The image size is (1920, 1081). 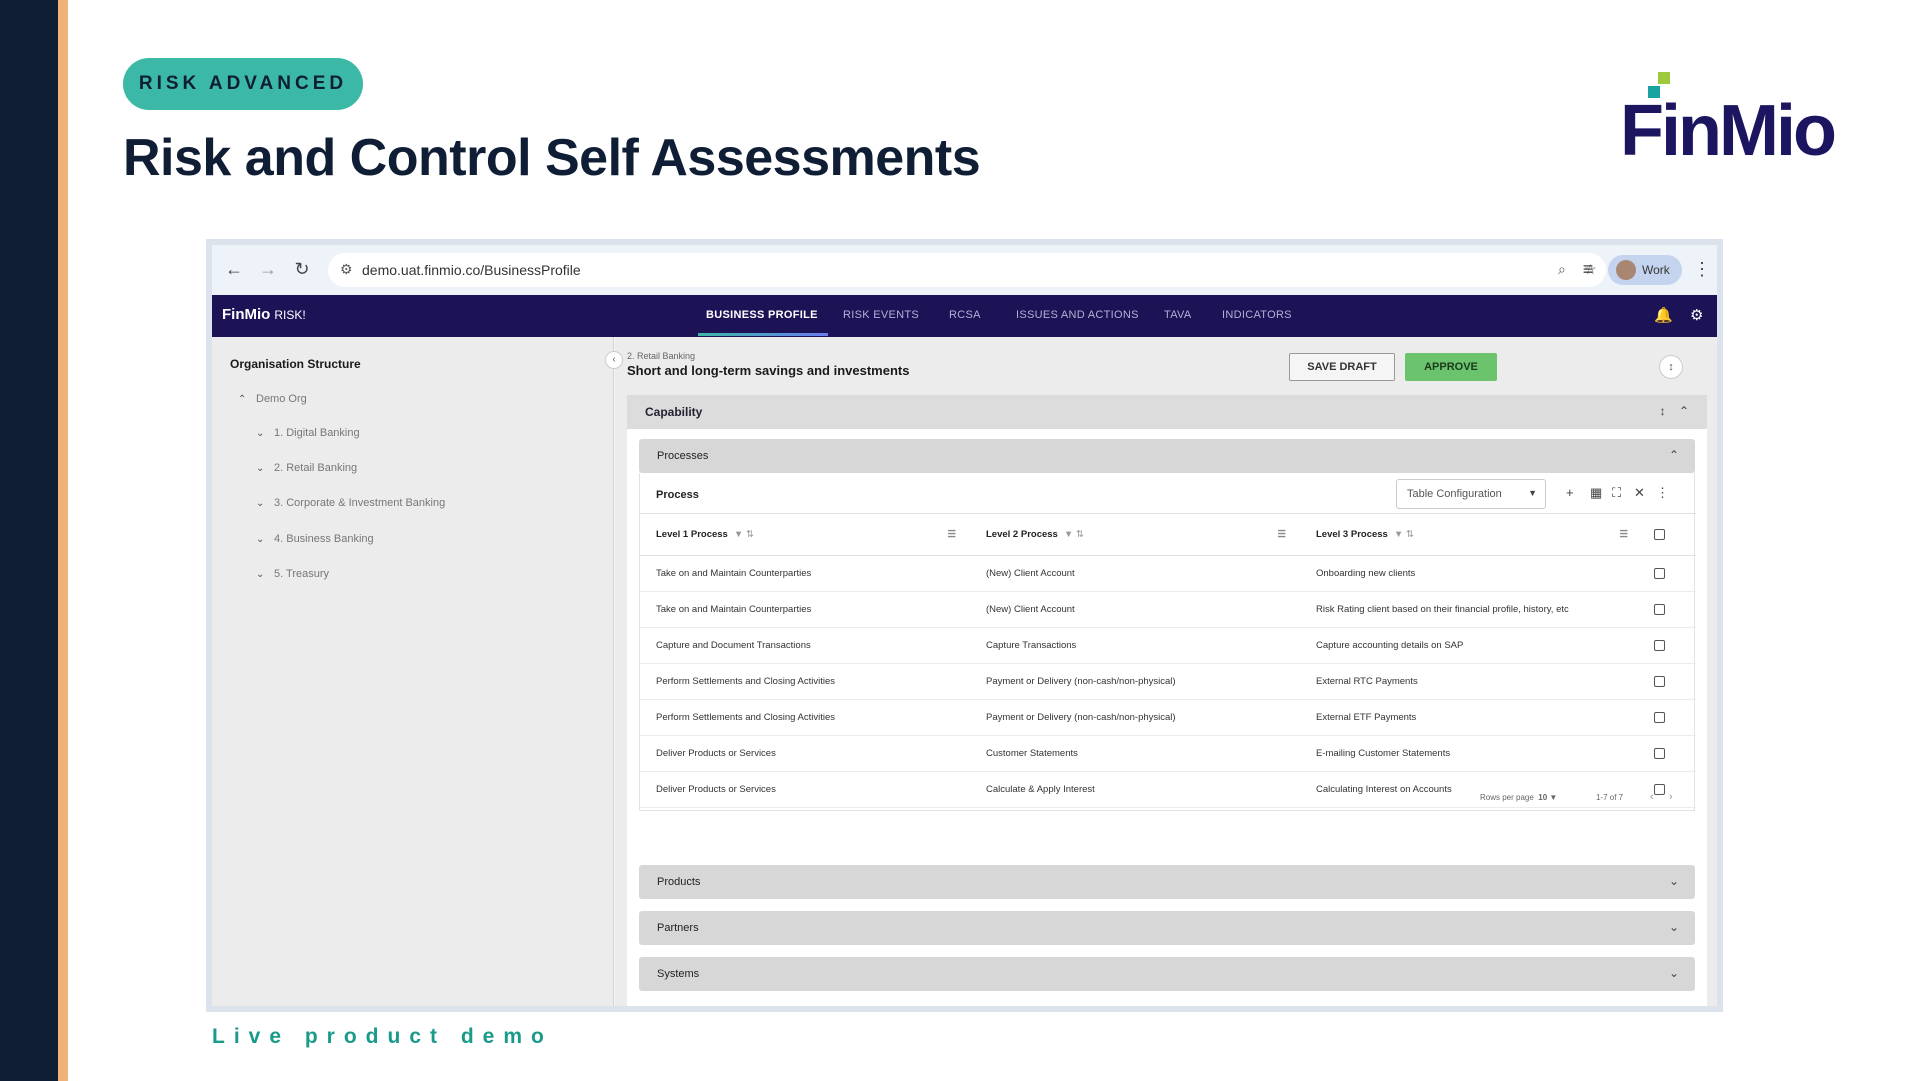 What do you see at coordinates (308, 433) in the screenshot?
I see `tree-item-digital-banking: ⌄ 1. Digital Banking` at bounding box center [308, 433].